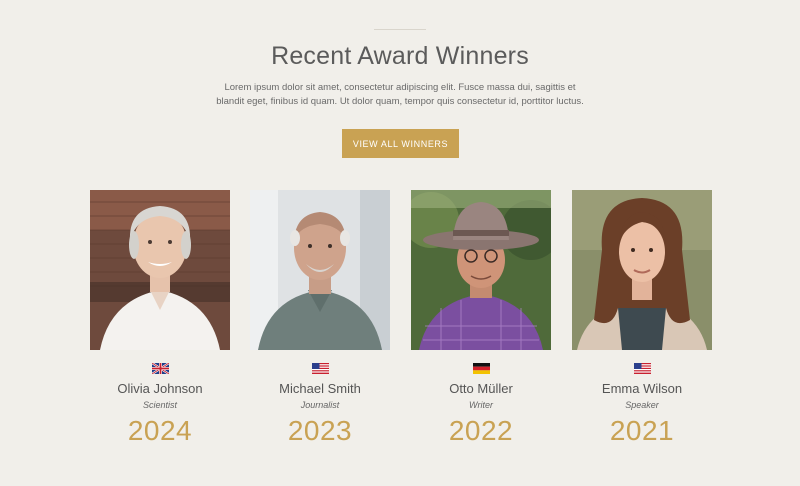  Describe the element at coordinates (160, 430) in the screenshot. I see `winner-year: 2024` at that location.